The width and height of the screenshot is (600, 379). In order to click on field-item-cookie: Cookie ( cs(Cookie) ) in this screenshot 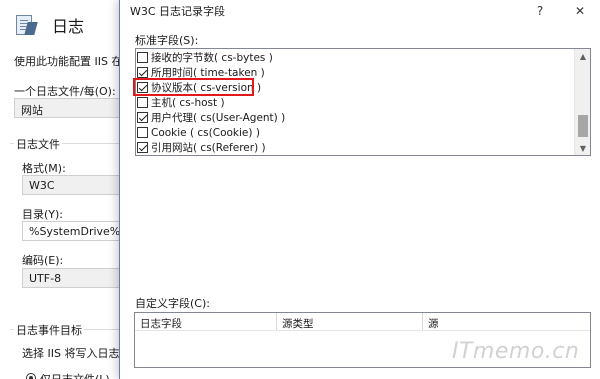, I will do `click(198, 132)`.